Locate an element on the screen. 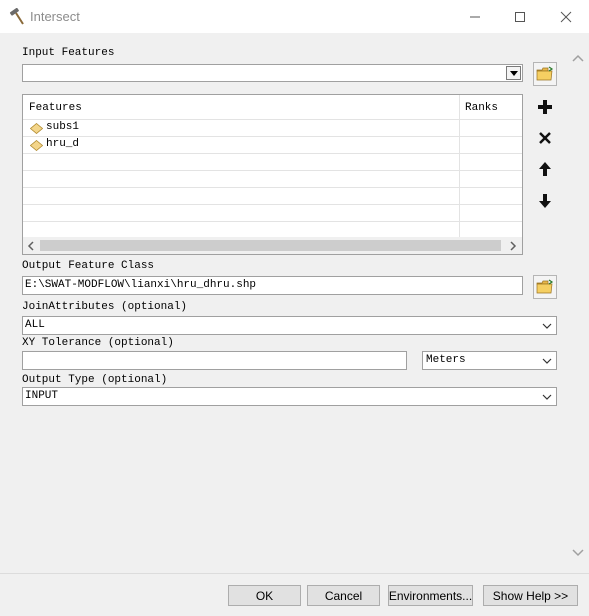 Image resolution: width=589 pixels, height=616 pixels. move-down-button is located at coordinates (545, 201).